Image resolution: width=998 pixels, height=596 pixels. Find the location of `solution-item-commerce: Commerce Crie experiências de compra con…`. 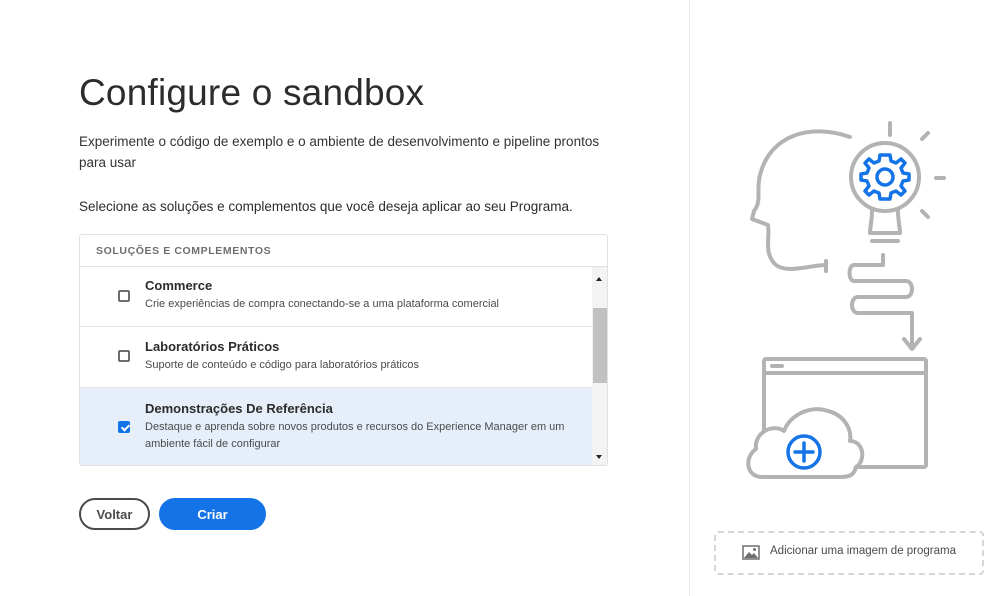

solution-item-commerce: Commerce Crie experiências de compra con… is located at coordinates (336, 297).